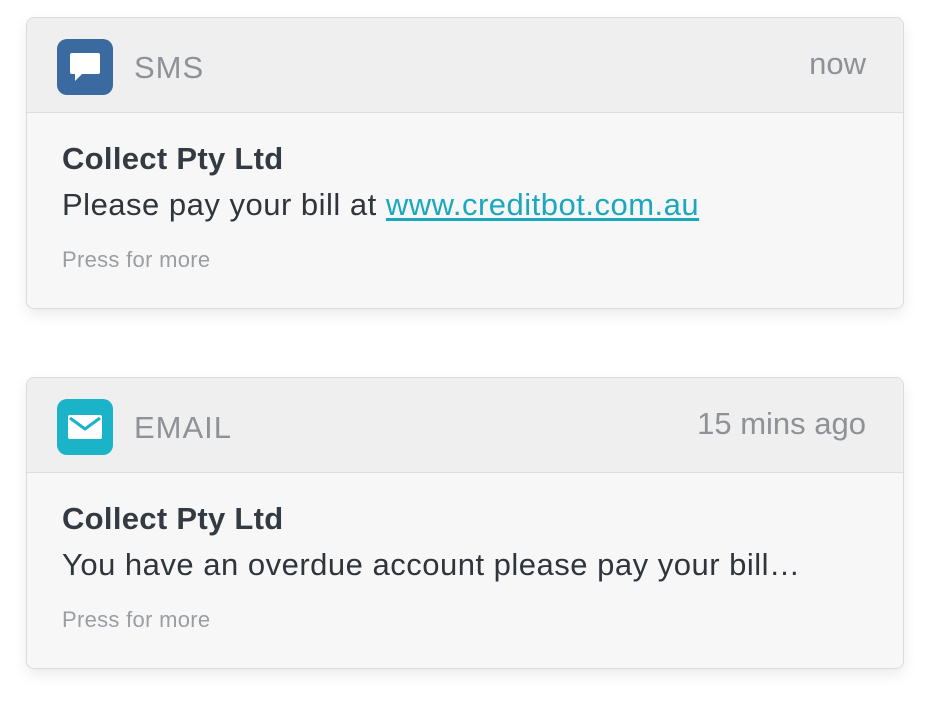 This screenshot has height=704, width=930. I want to click on chat-bubble-icon, so click(85, 67).